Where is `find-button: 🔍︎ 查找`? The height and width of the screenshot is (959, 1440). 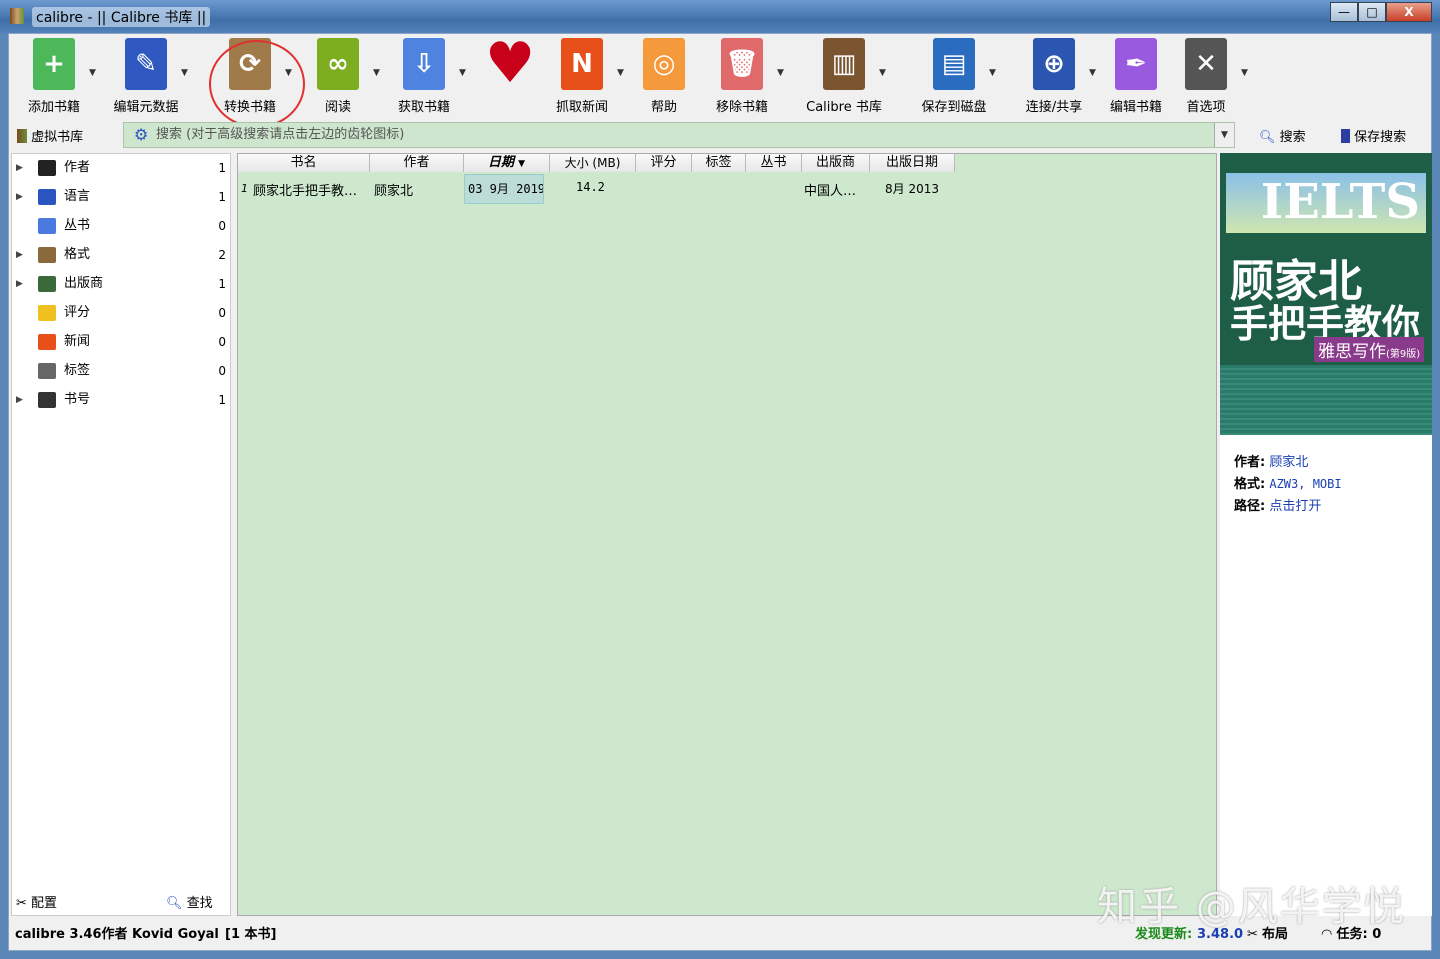 find-button: 🔍︎ 查找 is located at coordinates (189, 901).